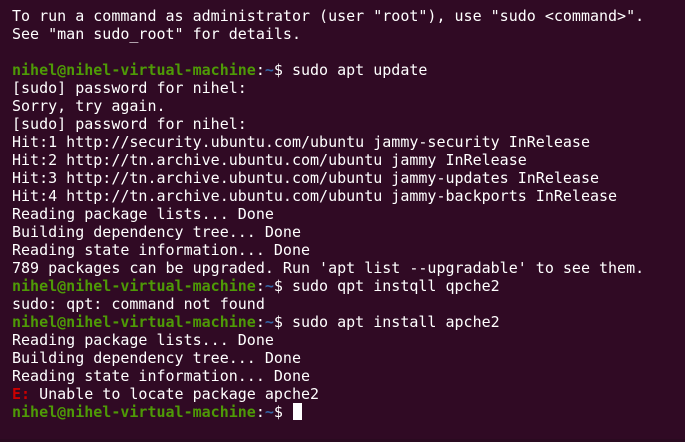 This screenshot has width=685, height=442. I want to click on output-line: See "man sudo_root" for details., so click(156, 34).